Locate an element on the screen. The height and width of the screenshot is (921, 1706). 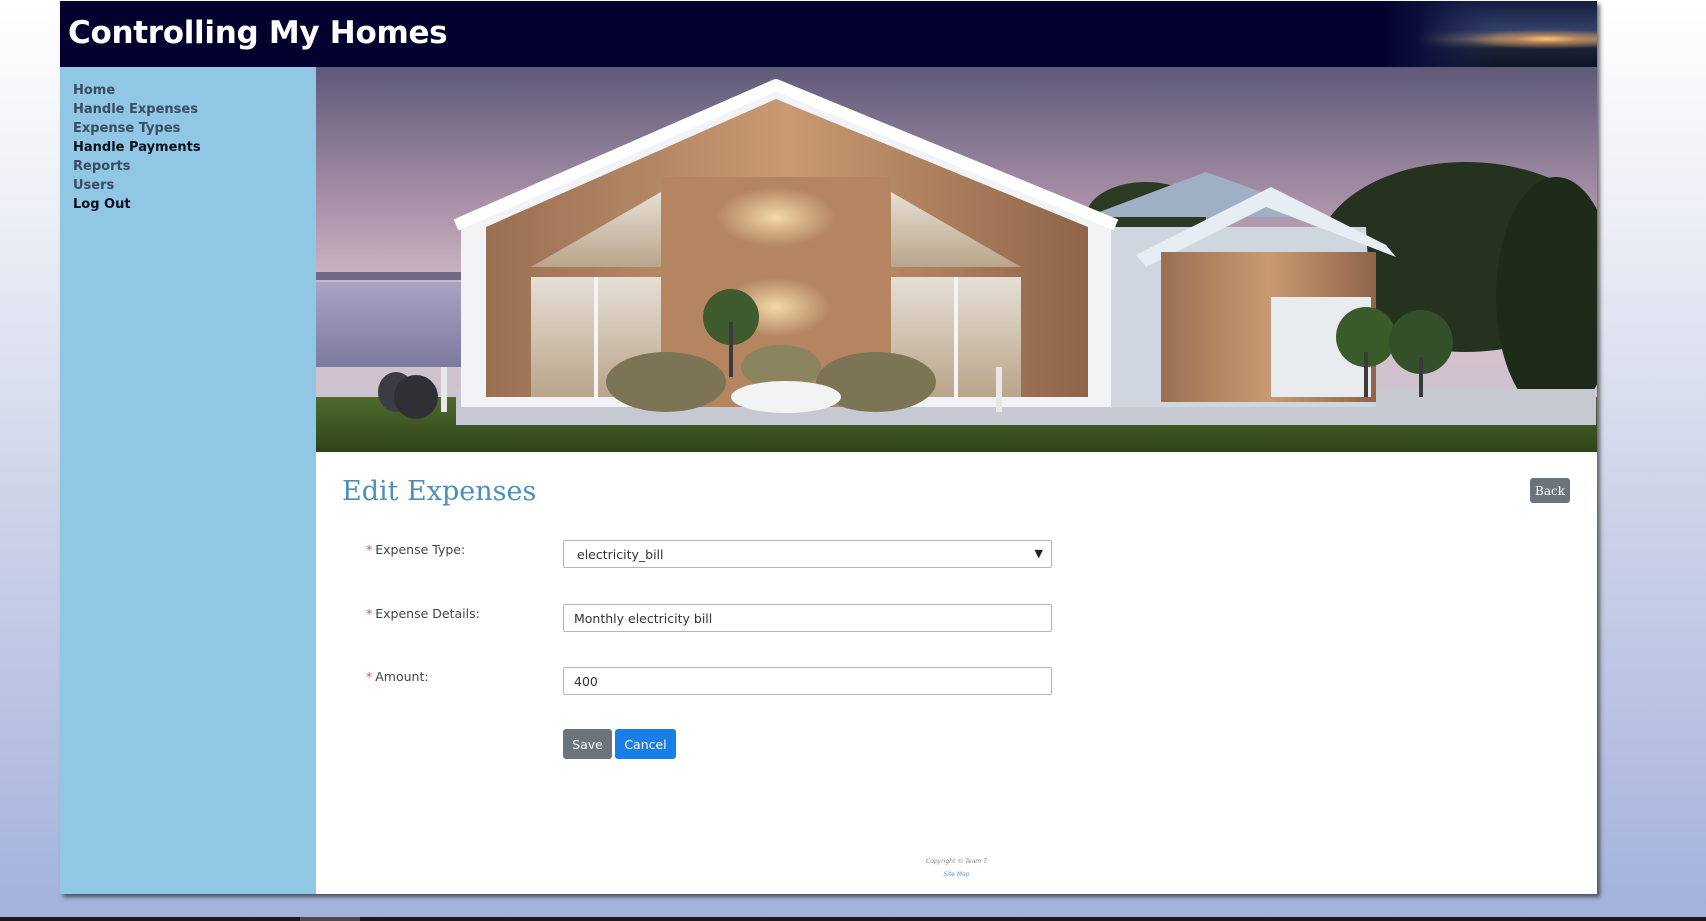
app-header: Controlling My Homes is located at coordinates (828, 34).